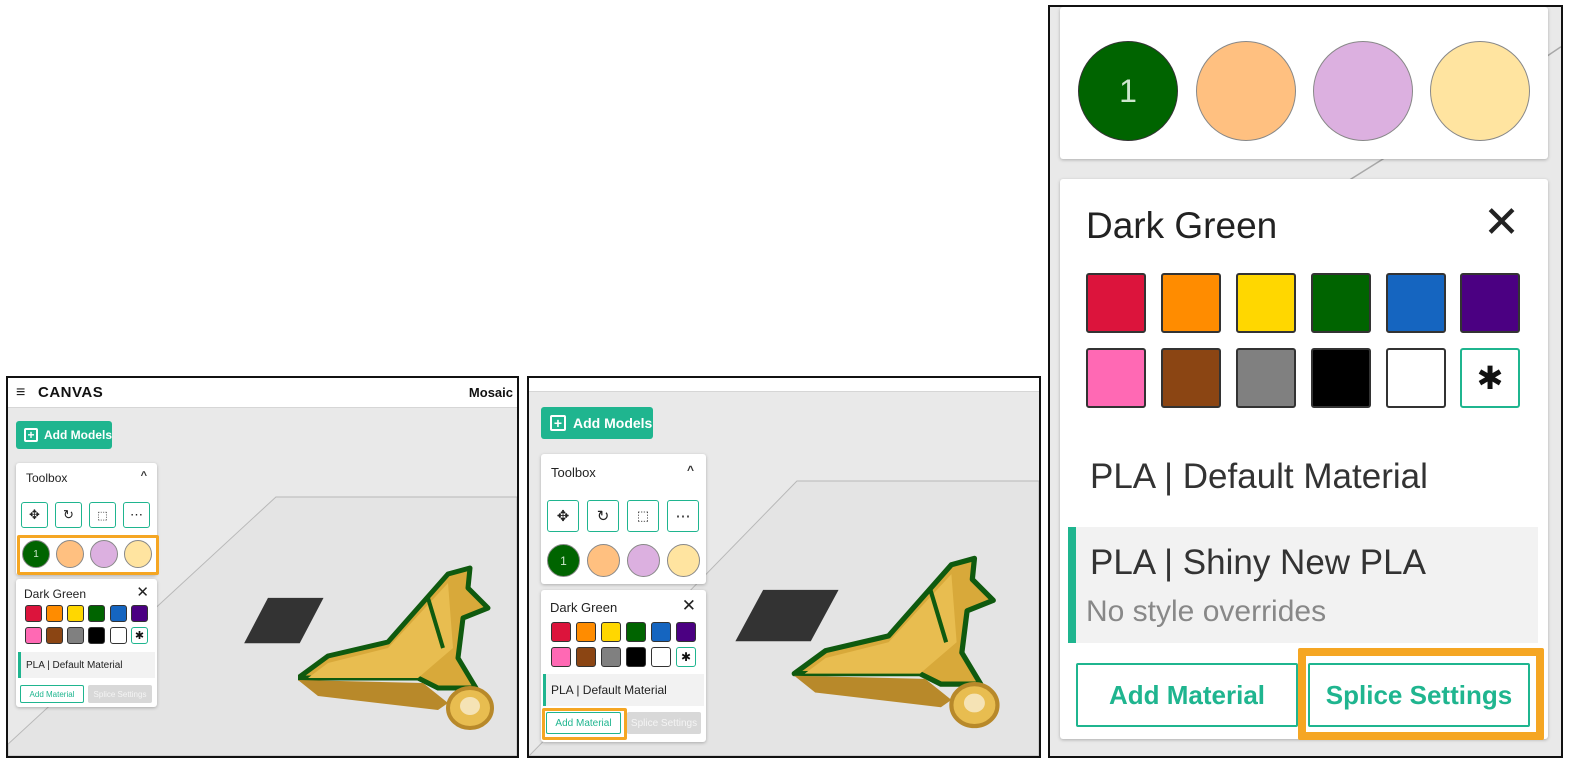 This screenshot has width=1570, height=758. I want to click on material-row-selected: PLA | Shiny New PLA No style overrides, so click(1303, 585).